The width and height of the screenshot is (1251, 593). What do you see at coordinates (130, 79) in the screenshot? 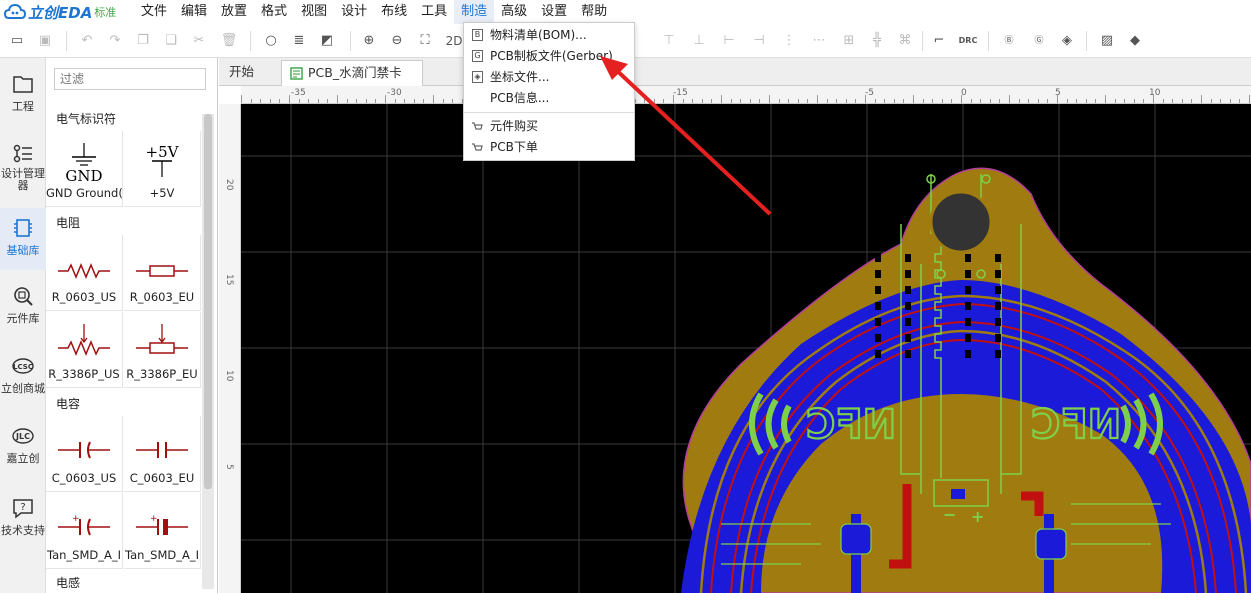
I see `filter-input` at bounding box center [130, 79].